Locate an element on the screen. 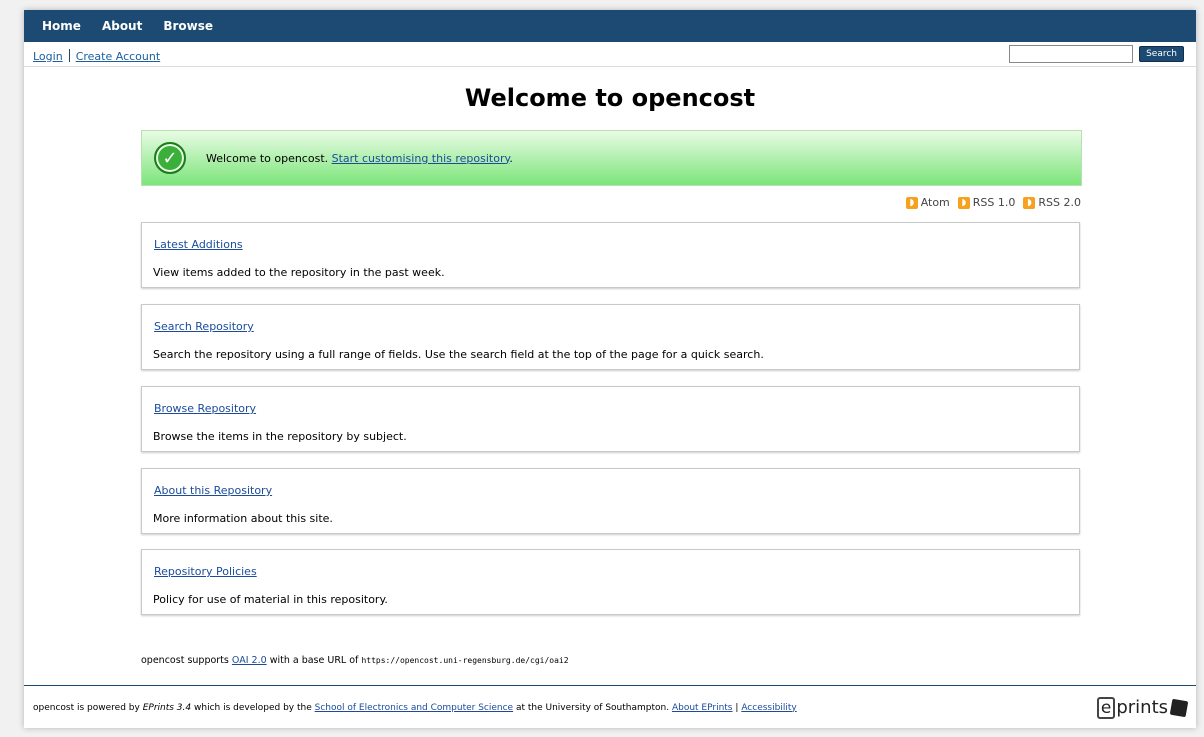 This screenshot has width=1204, height=737. divider is located at coordinates (69, 55).